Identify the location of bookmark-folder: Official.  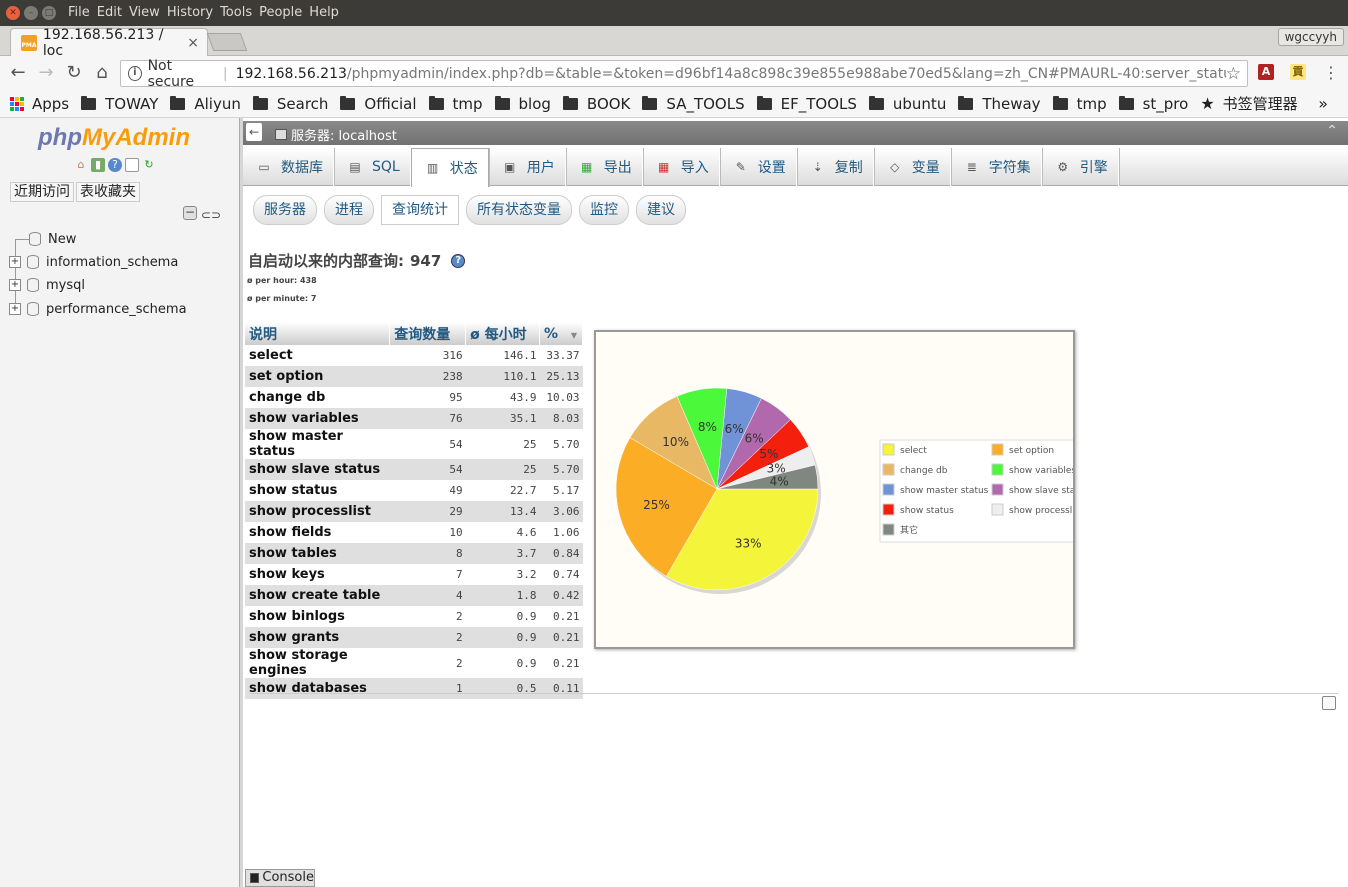
(378, 104).